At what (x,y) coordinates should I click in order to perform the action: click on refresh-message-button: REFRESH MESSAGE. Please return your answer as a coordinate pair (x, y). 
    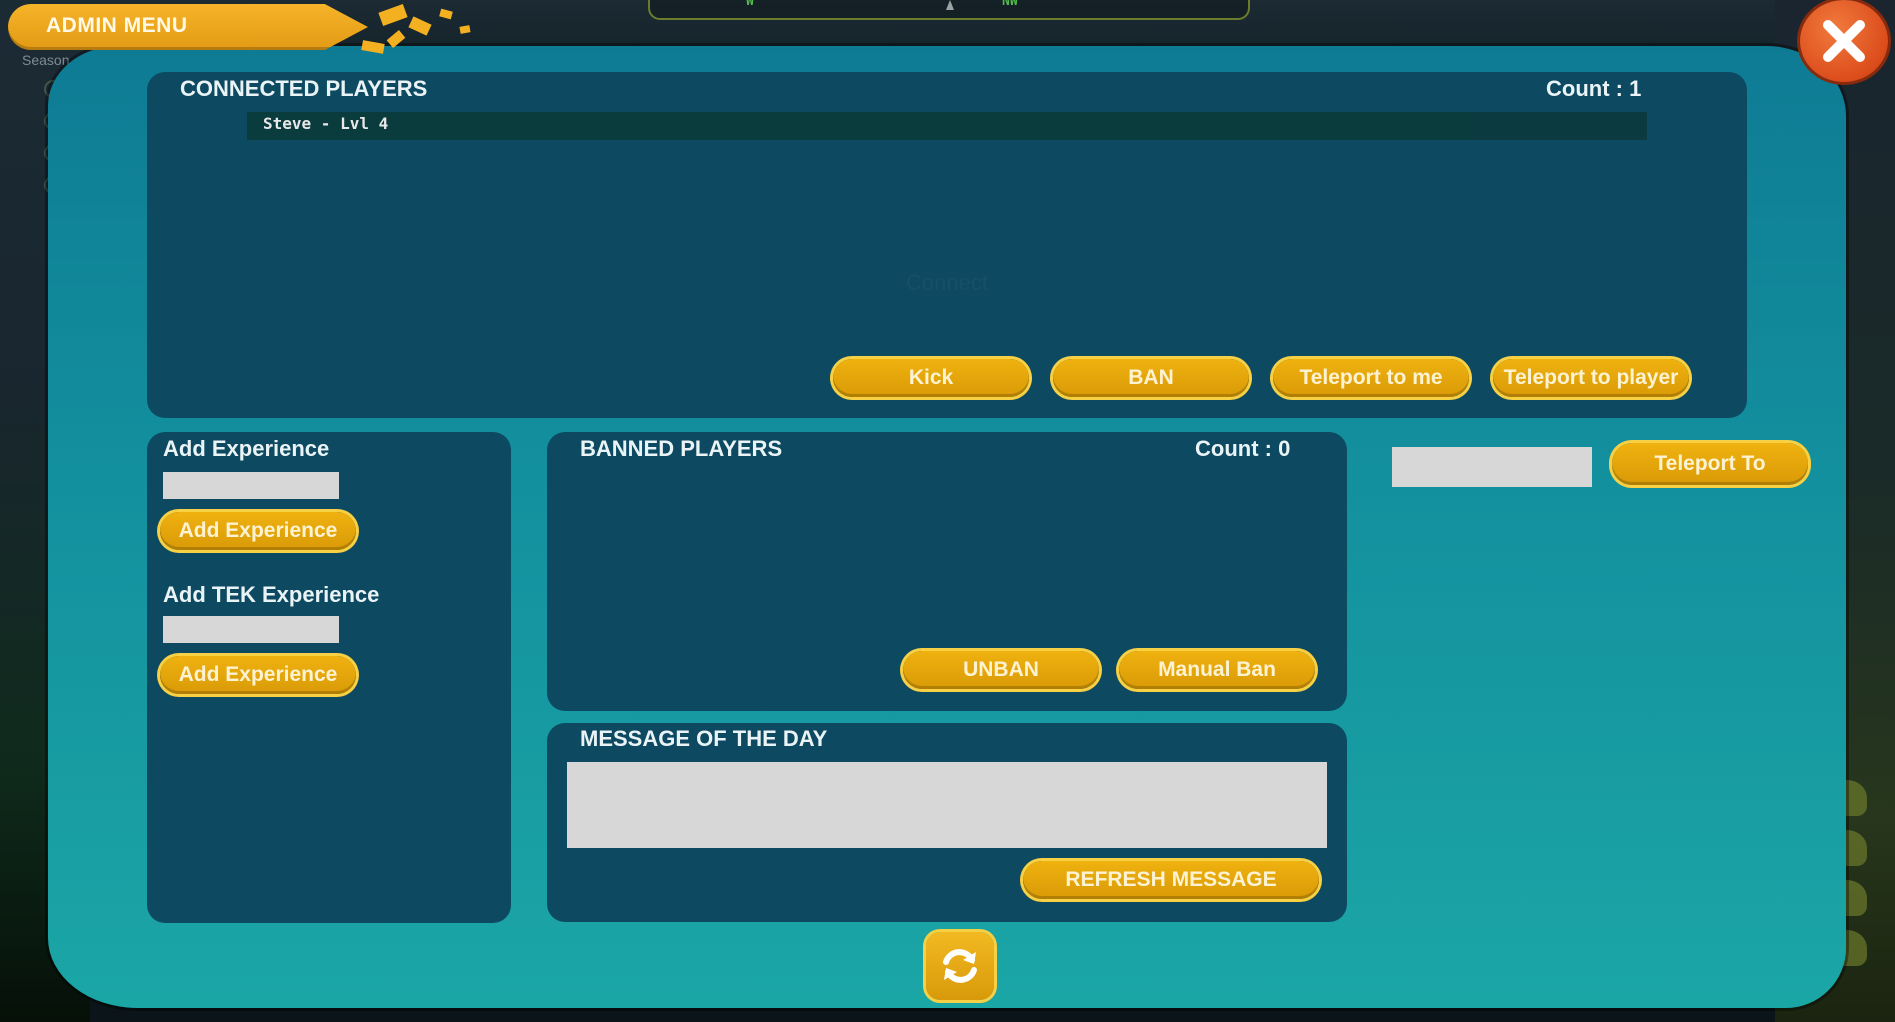
    Looking at the image, I should click on (1171, 880).